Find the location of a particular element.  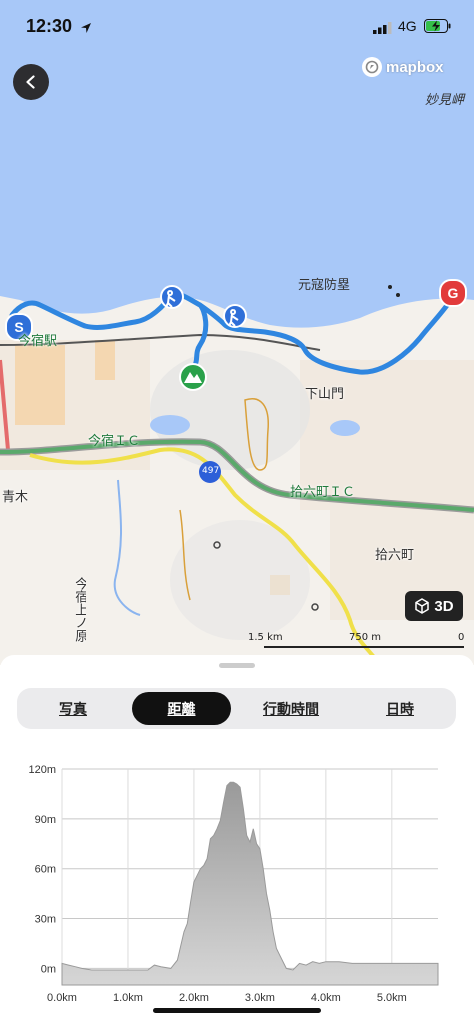

chevron-left-icon is located at coordinates (30, 82).